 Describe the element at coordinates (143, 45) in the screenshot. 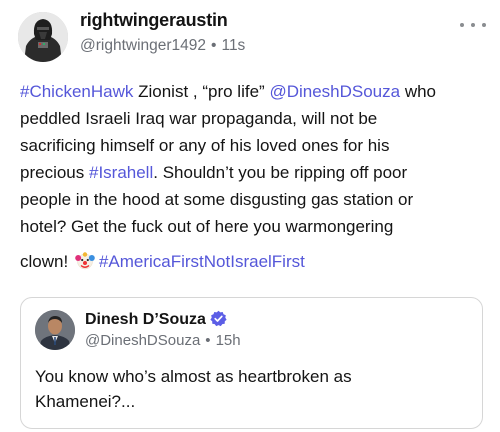

I see `author-handle: @rightwinger1492` at that location.